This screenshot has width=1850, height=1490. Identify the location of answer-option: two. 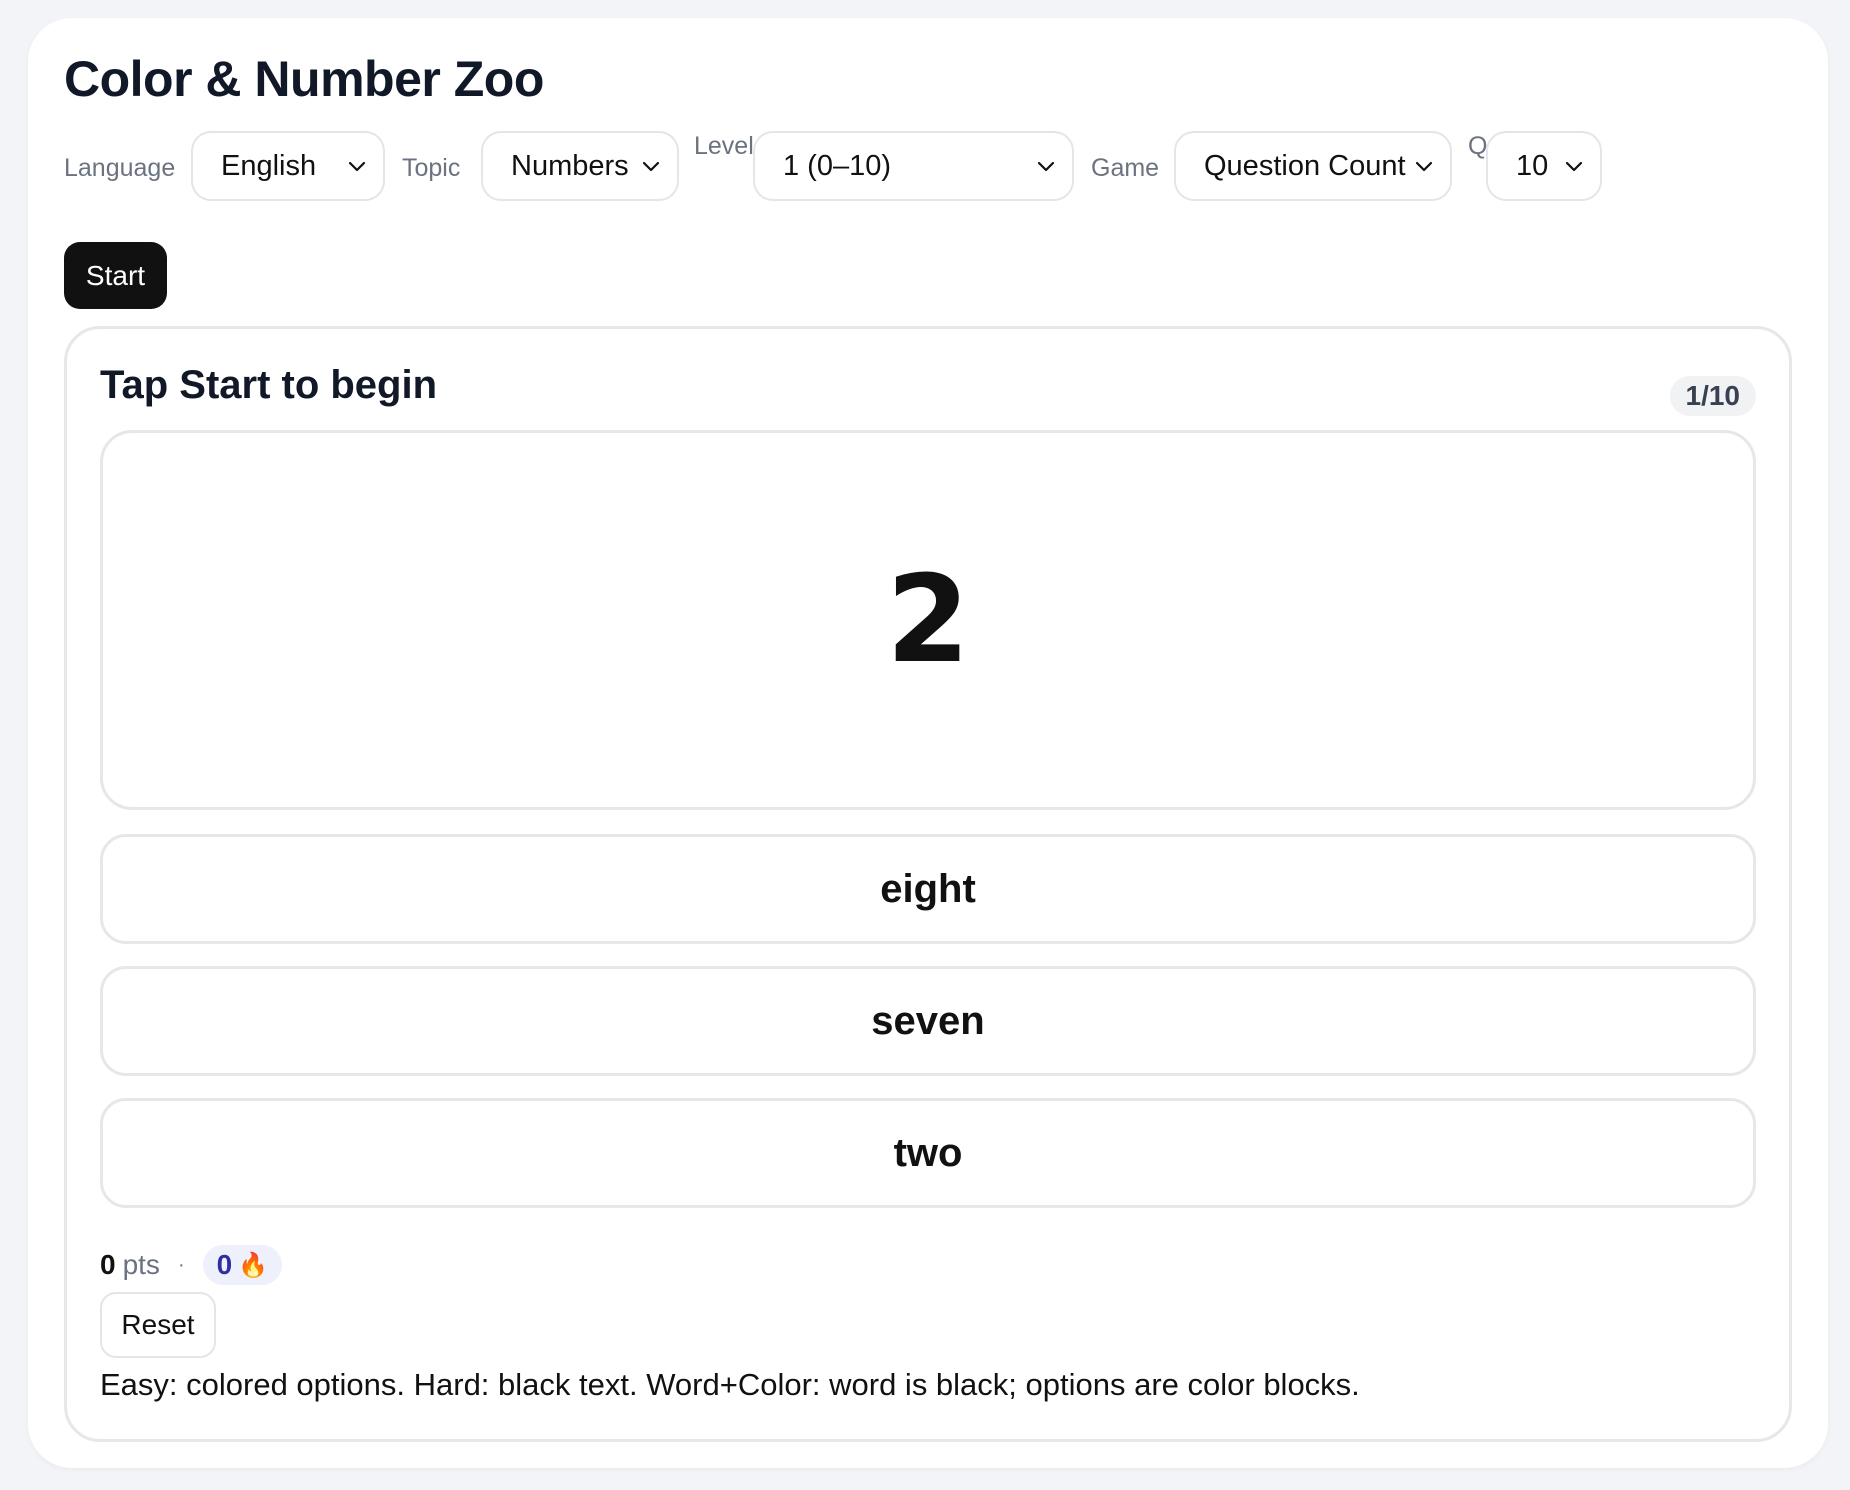
(928, 1153).